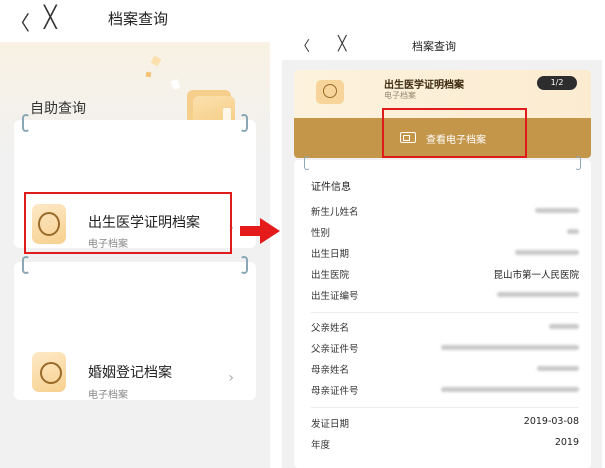 The height and width of the screenshot is (468, 605). Describe the element at coordinates (335, 349) in the screenshot. I see `field-label: 父亲证件号` at that location.